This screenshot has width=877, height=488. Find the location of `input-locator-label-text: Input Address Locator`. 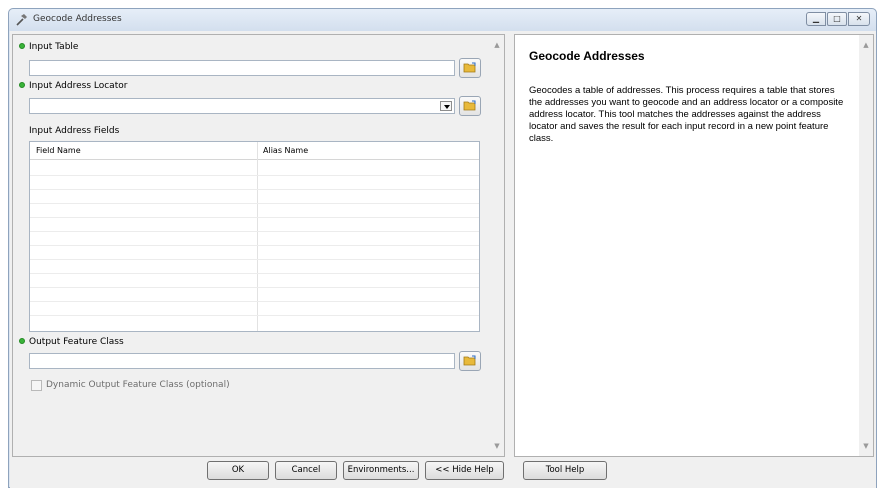

input-locator-label-text: Input Address Locator is located at coordinates (78, 86).